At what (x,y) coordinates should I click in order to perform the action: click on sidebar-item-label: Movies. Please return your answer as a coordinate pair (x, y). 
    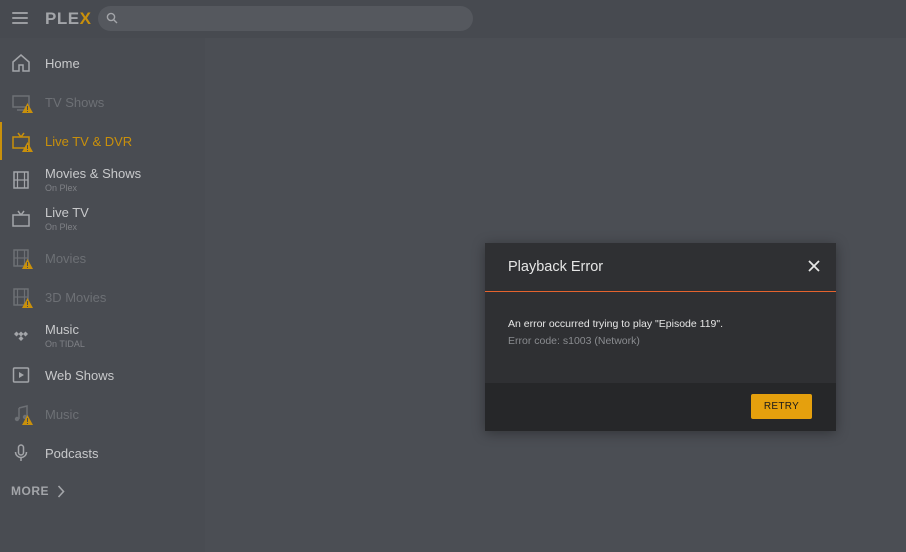
    Looking at the image, I should click on (66, 258).